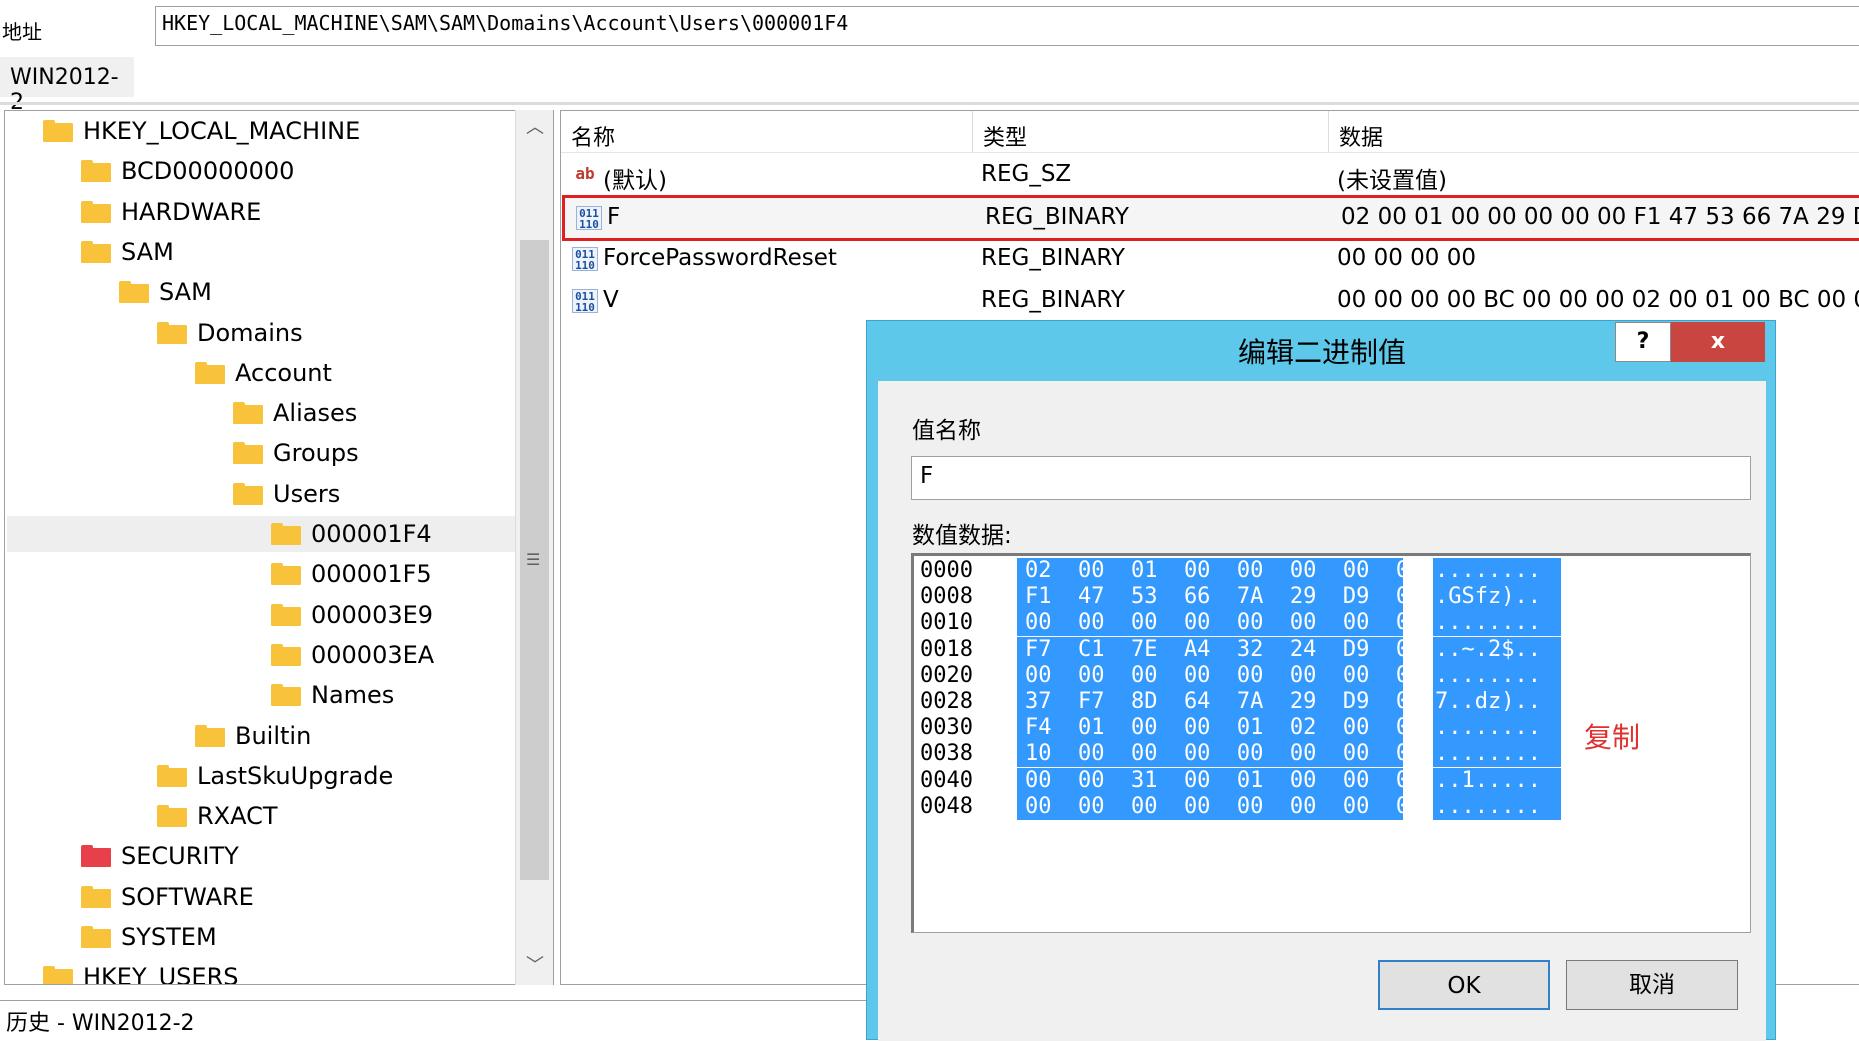 The image size is (1859, 1041). I want to click on tree-item-label: 000001F4, so click(371, 534).